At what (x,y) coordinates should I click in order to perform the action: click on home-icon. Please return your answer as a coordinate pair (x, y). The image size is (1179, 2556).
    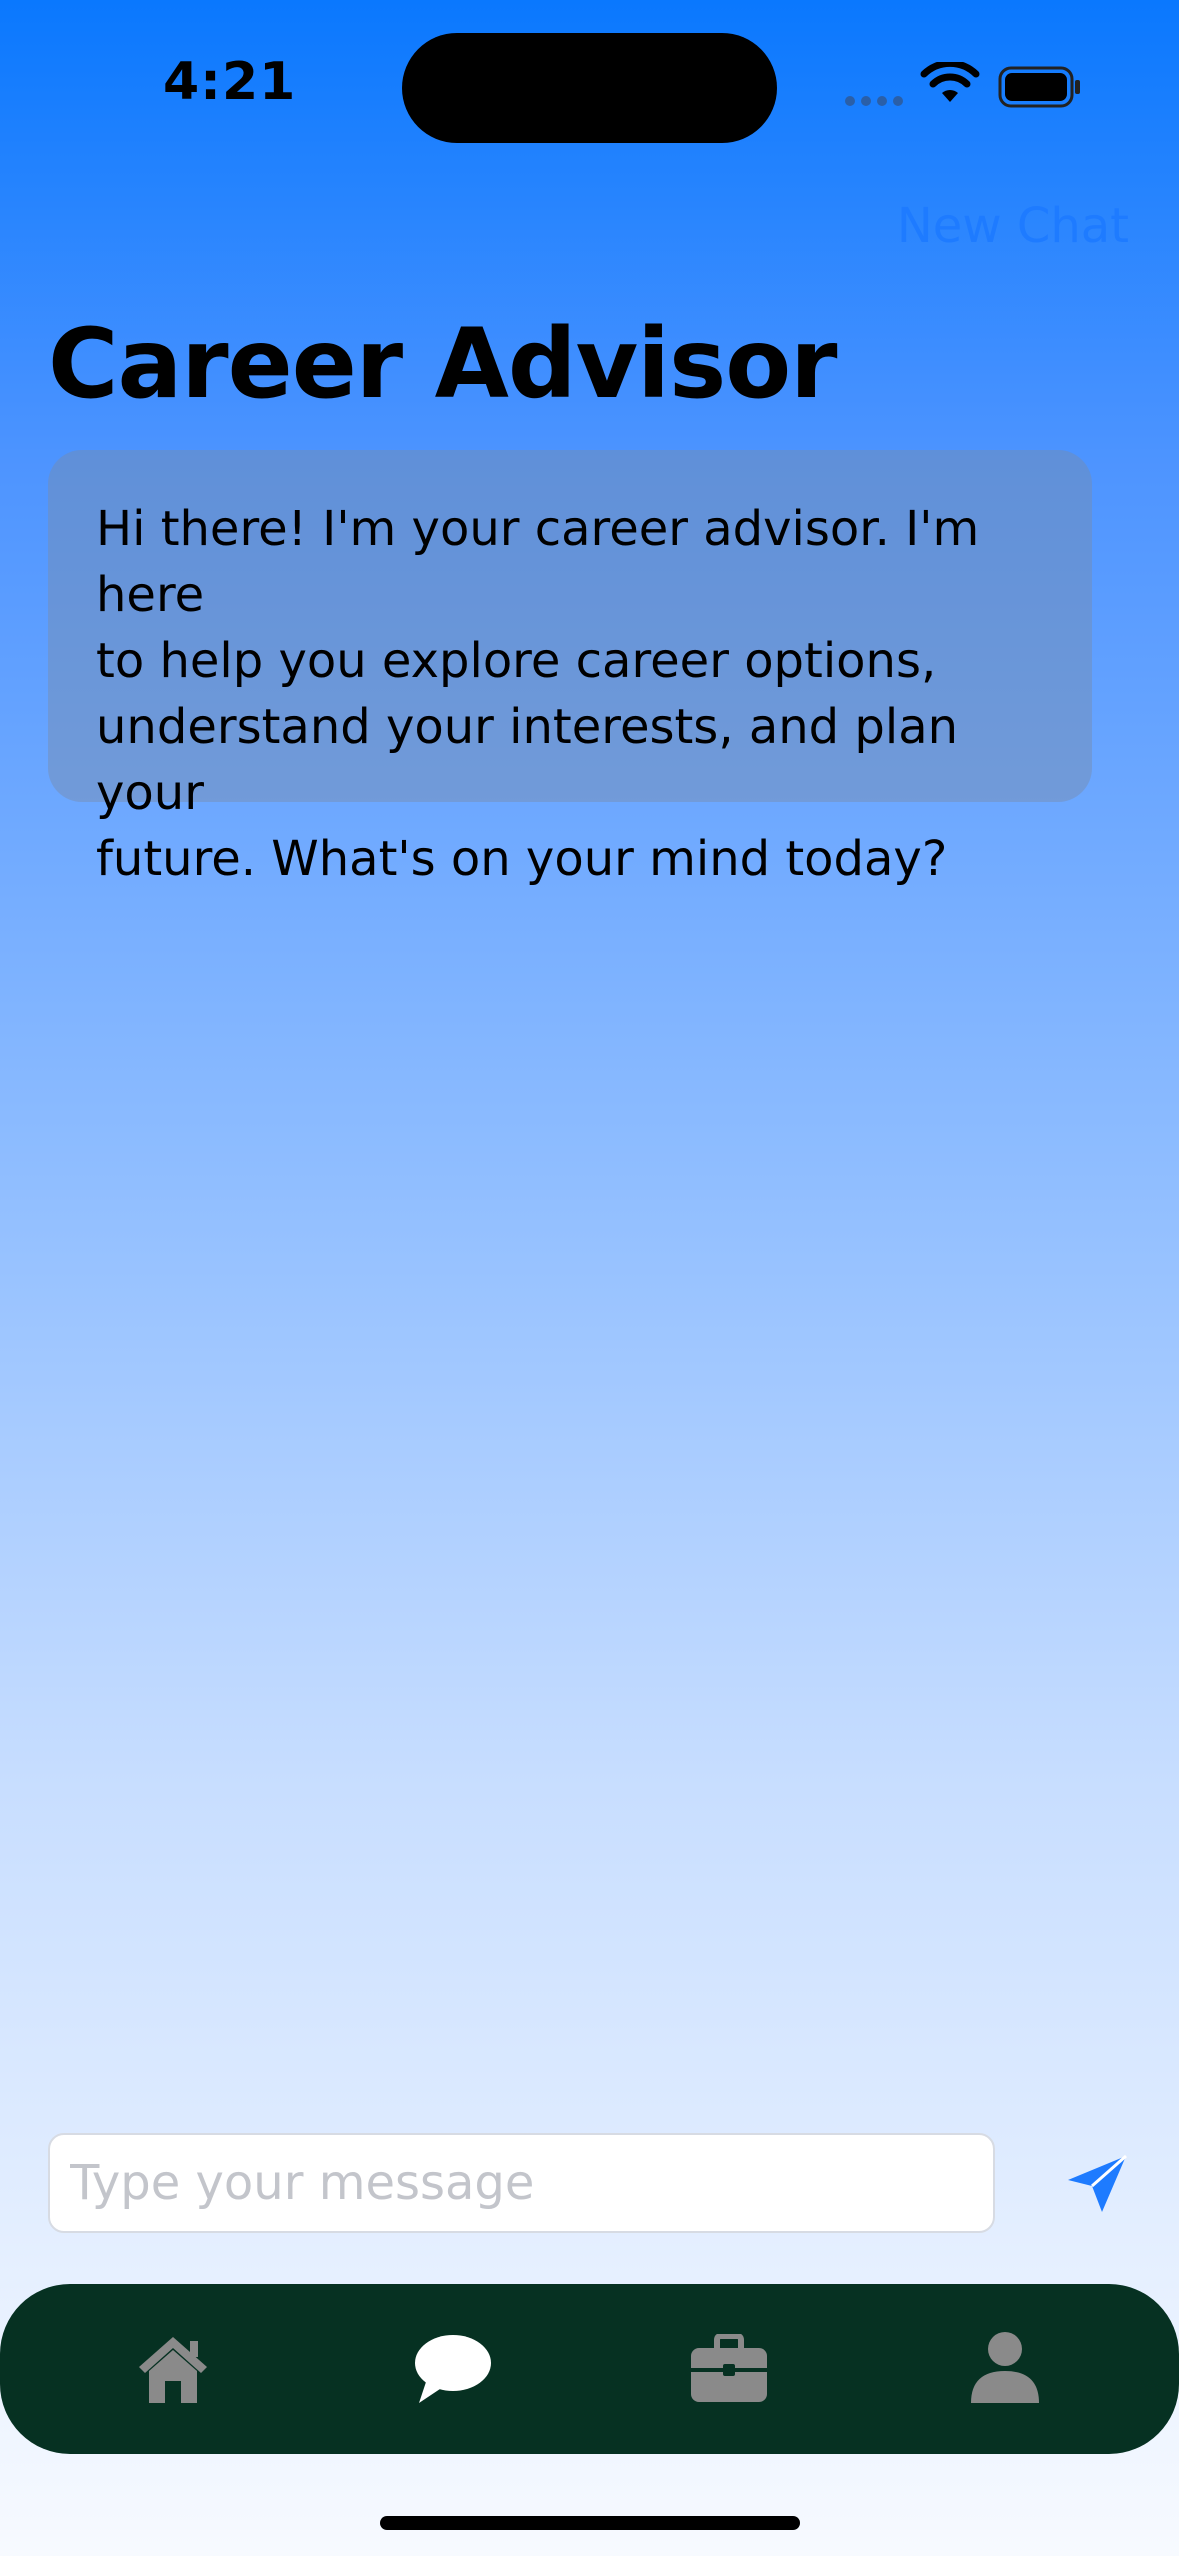
    Looking at the image, I should click on (173, 2370).